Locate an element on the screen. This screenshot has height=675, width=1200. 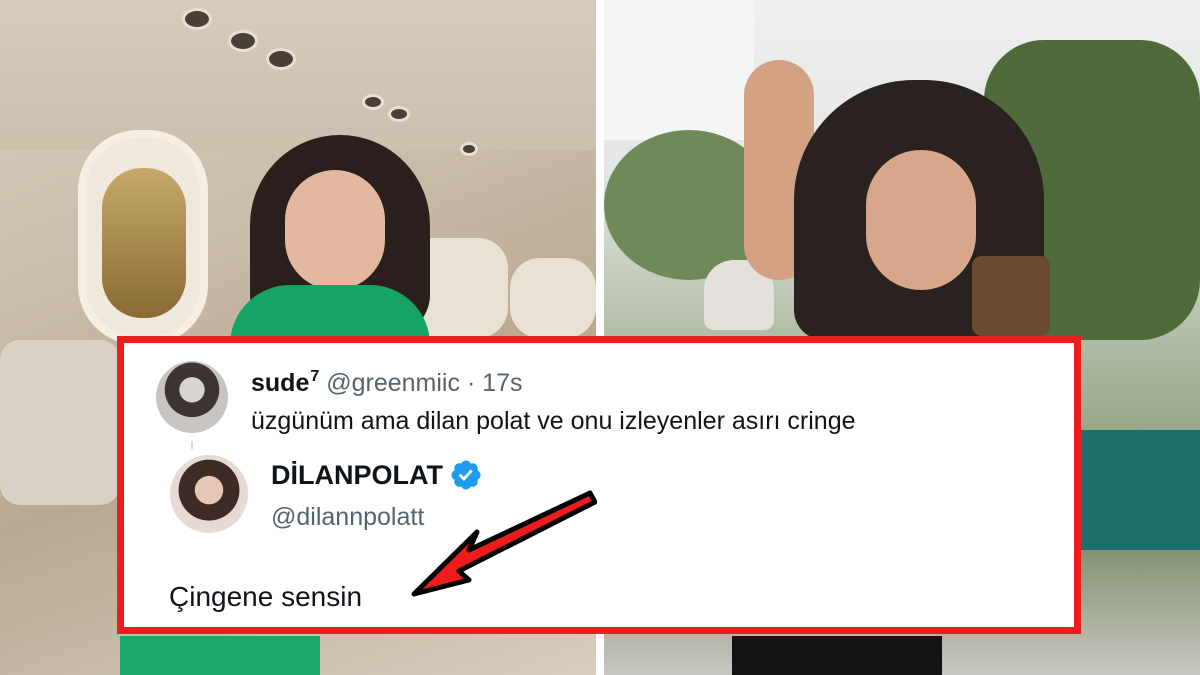
cabin-ceiling is located at coordinates (298, 75).